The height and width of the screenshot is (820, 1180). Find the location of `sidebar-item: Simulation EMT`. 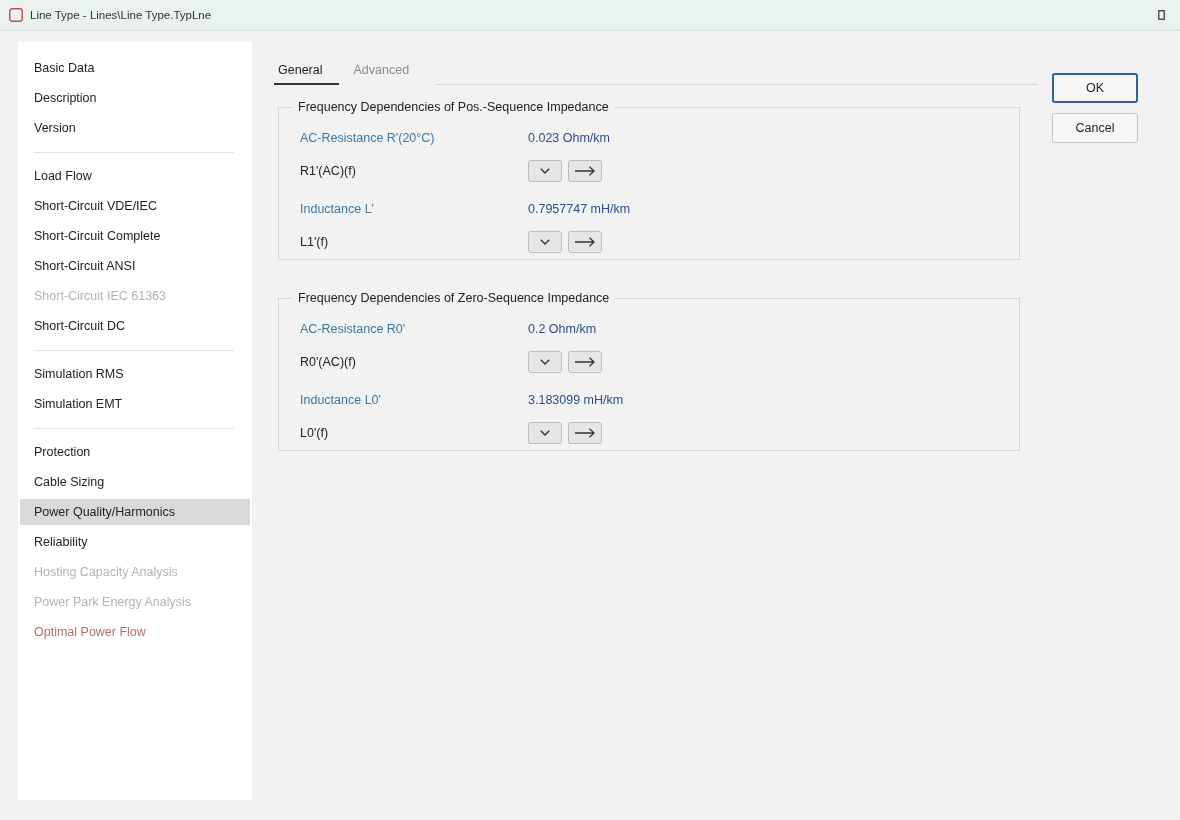

sidebar-item: Simulation EMT is located at coordinates (135, 404).